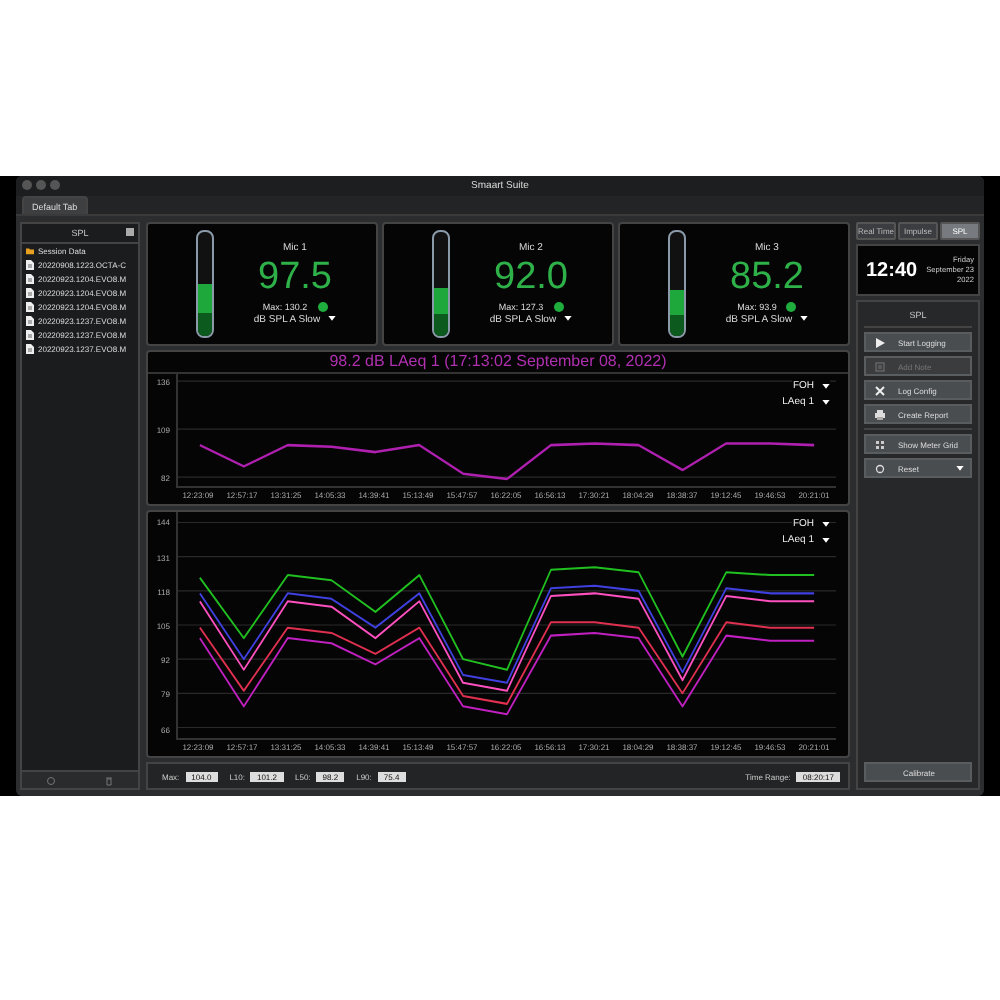 The image size is (1000, 1000). I want to click on meter-reading: 85.2, so click(767, 277).